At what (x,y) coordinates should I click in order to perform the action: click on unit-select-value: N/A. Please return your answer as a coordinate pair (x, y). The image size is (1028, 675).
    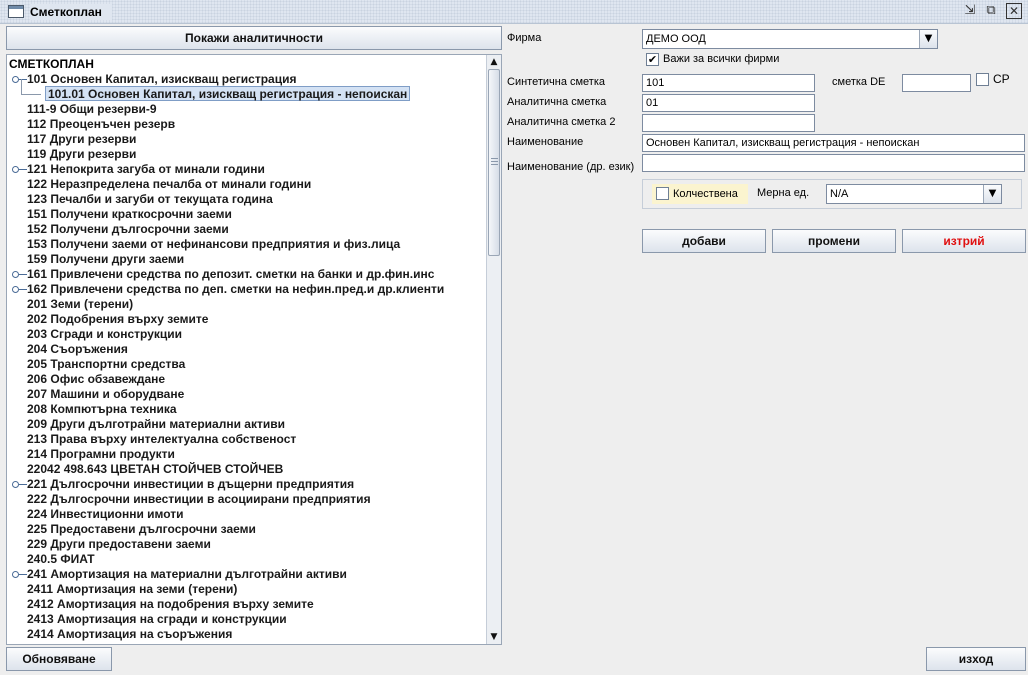
    Looking at the image, I should click on (839, 194).